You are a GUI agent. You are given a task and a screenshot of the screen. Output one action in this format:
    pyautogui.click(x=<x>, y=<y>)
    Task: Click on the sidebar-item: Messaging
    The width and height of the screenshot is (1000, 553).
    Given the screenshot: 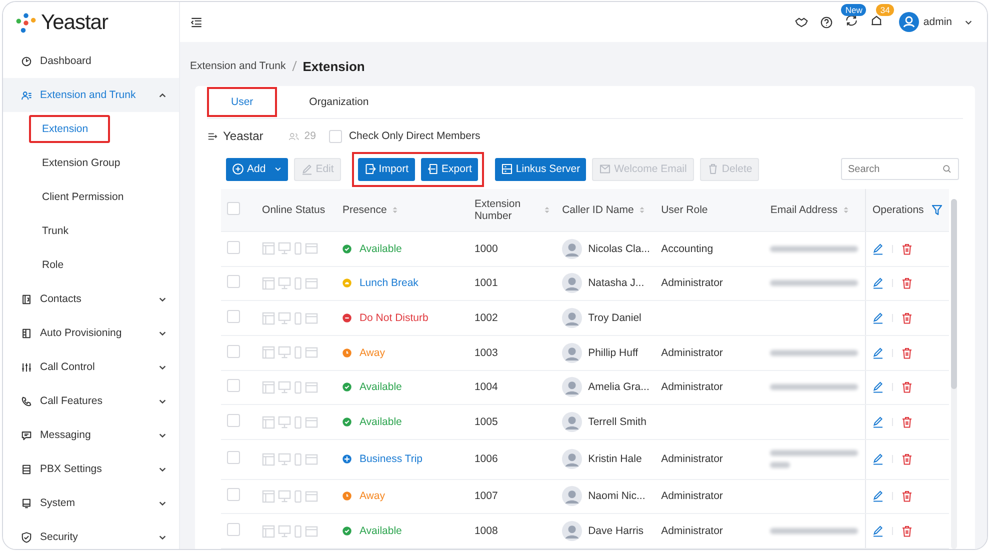 What is the action you would take?
    pyautogui.click(x=91, y=435)
    